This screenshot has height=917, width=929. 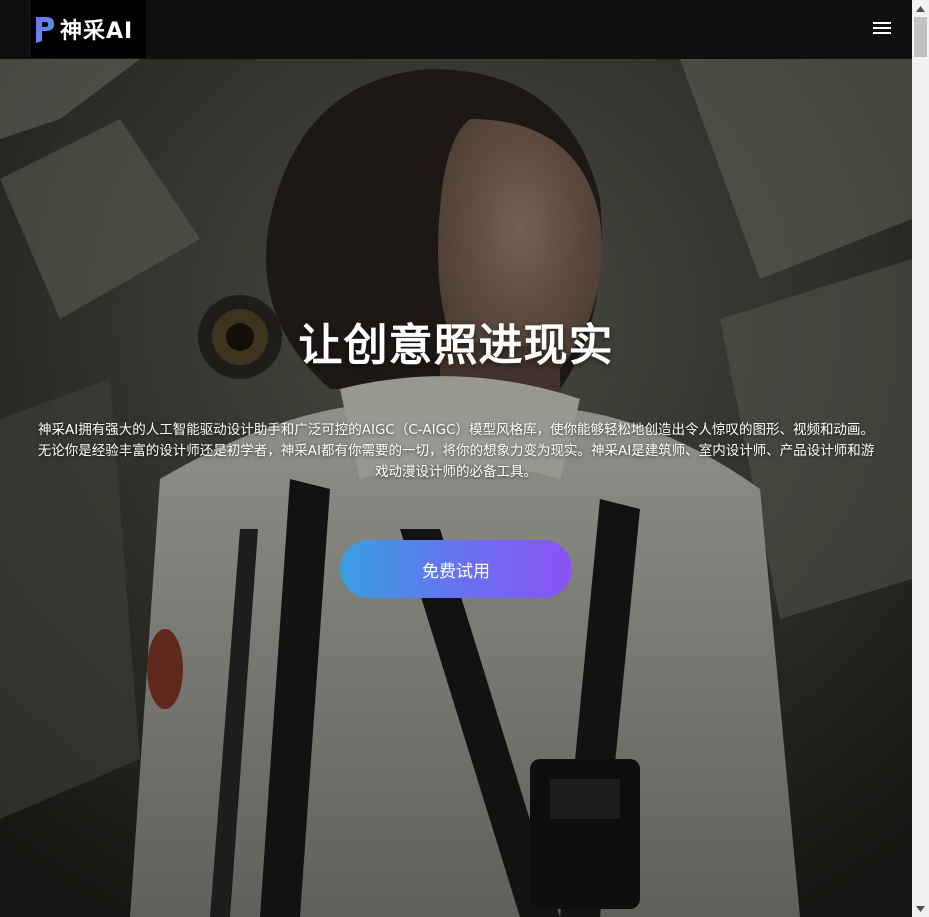 I want to click on scroll-down-arrow-icon, so click(x=920, y=908).